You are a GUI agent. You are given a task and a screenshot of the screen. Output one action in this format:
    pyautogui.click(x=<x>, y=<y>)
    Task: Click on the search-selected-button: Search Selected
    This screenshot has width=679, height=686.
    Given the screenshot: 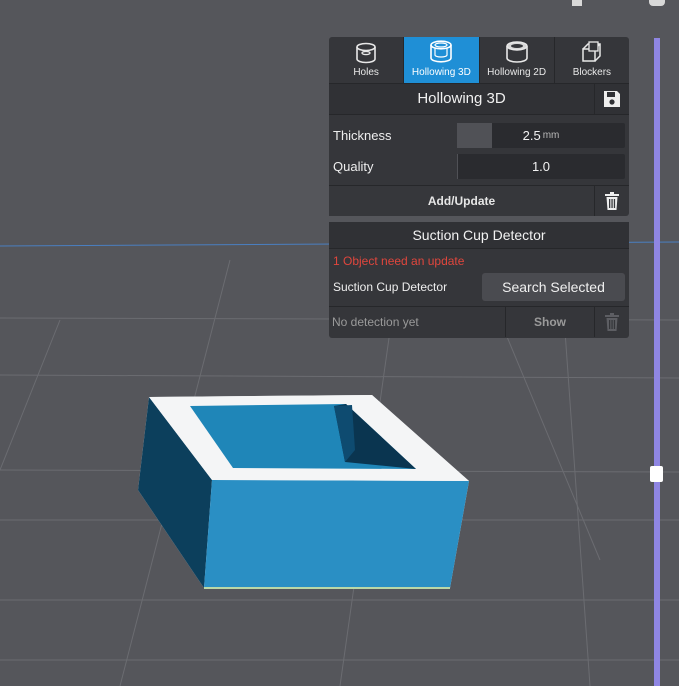 What is the action you would take?
    pyautogui.click(x=553, y=287)
    